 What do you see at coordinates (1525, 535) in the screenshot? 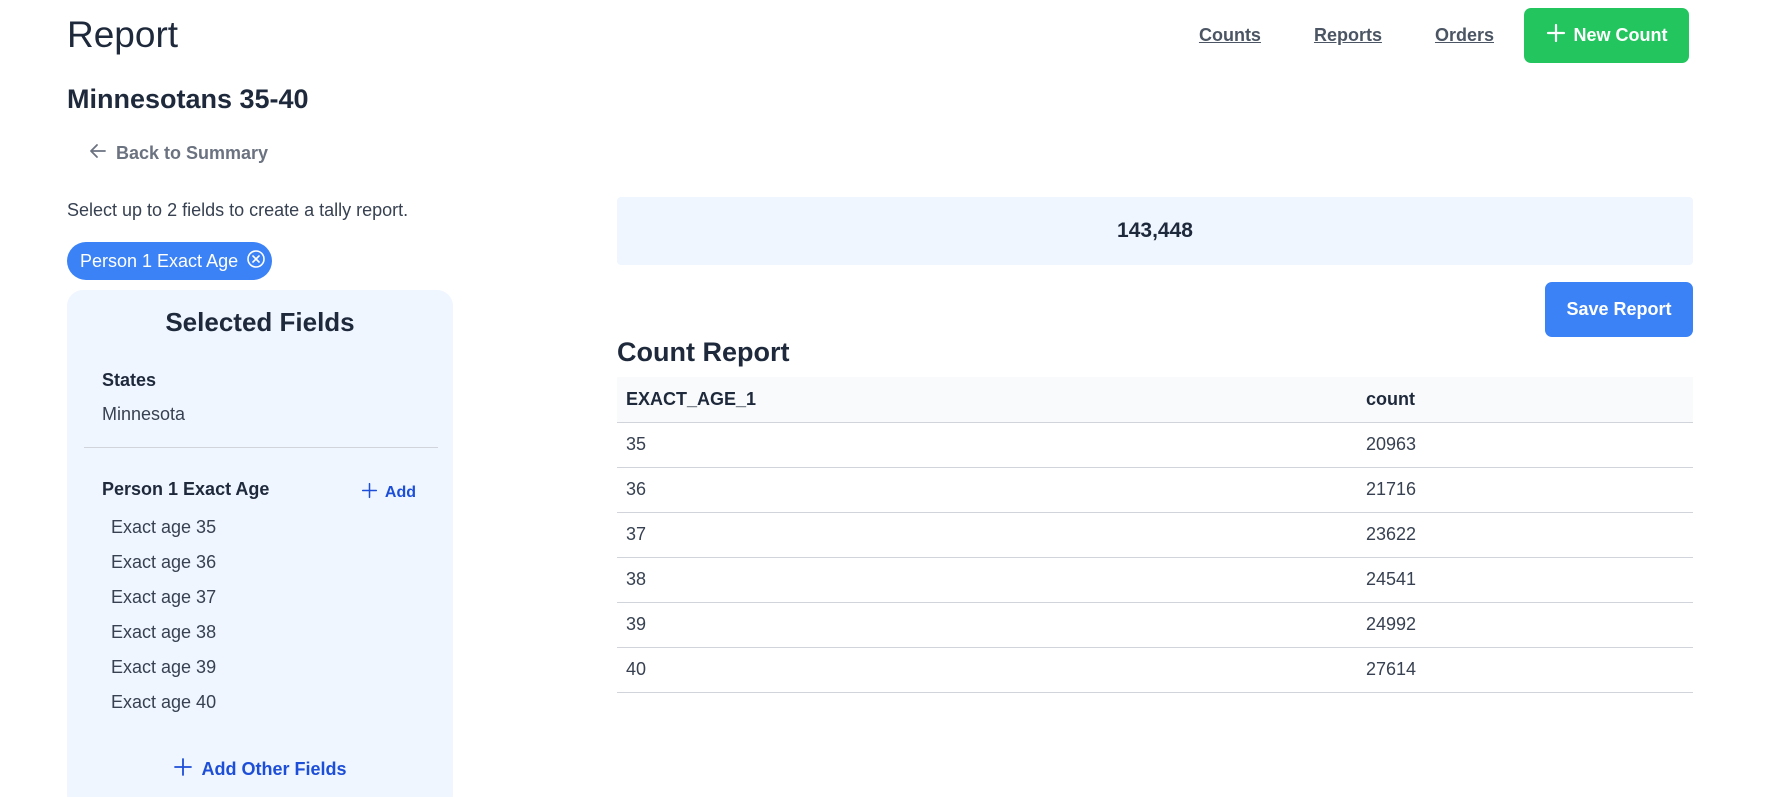
I see `count-cell: 23622` at bounding box center [1525, 535].